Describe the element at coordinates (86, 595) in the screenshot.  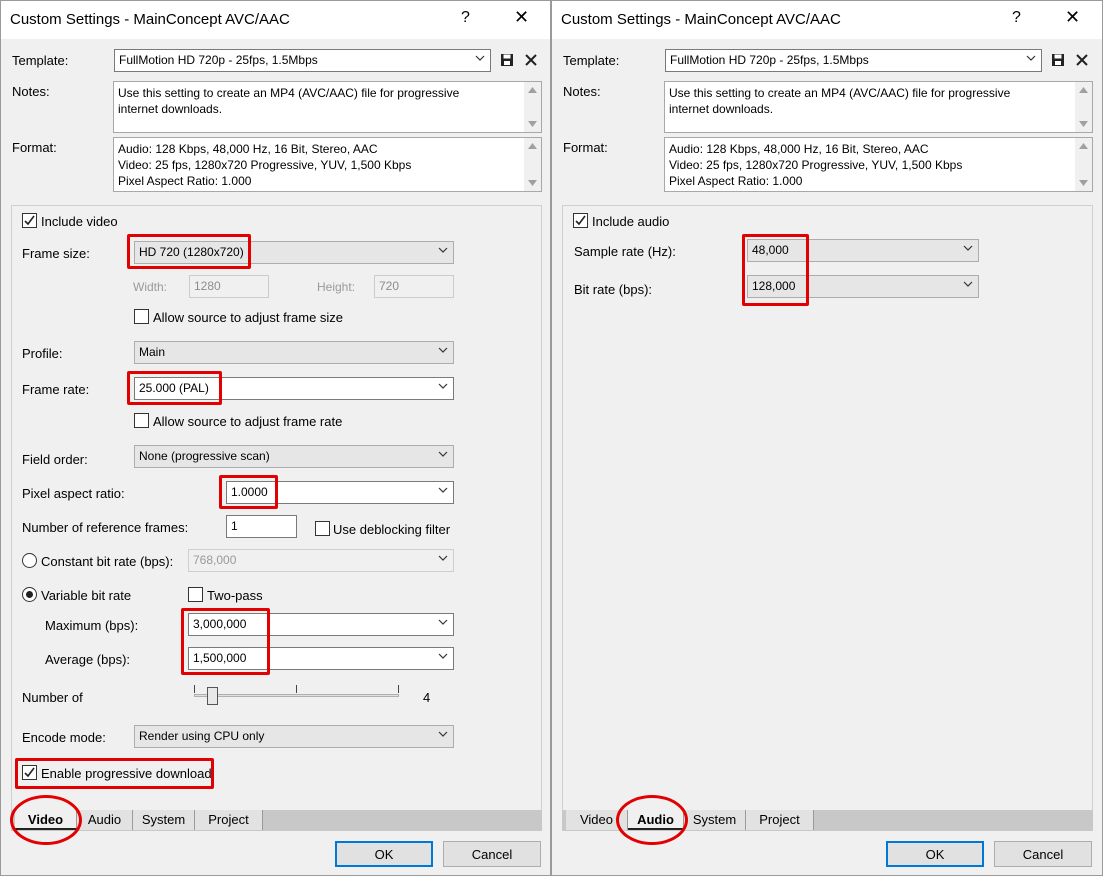
I see `vbr-label: Variable bit rate` at that location.